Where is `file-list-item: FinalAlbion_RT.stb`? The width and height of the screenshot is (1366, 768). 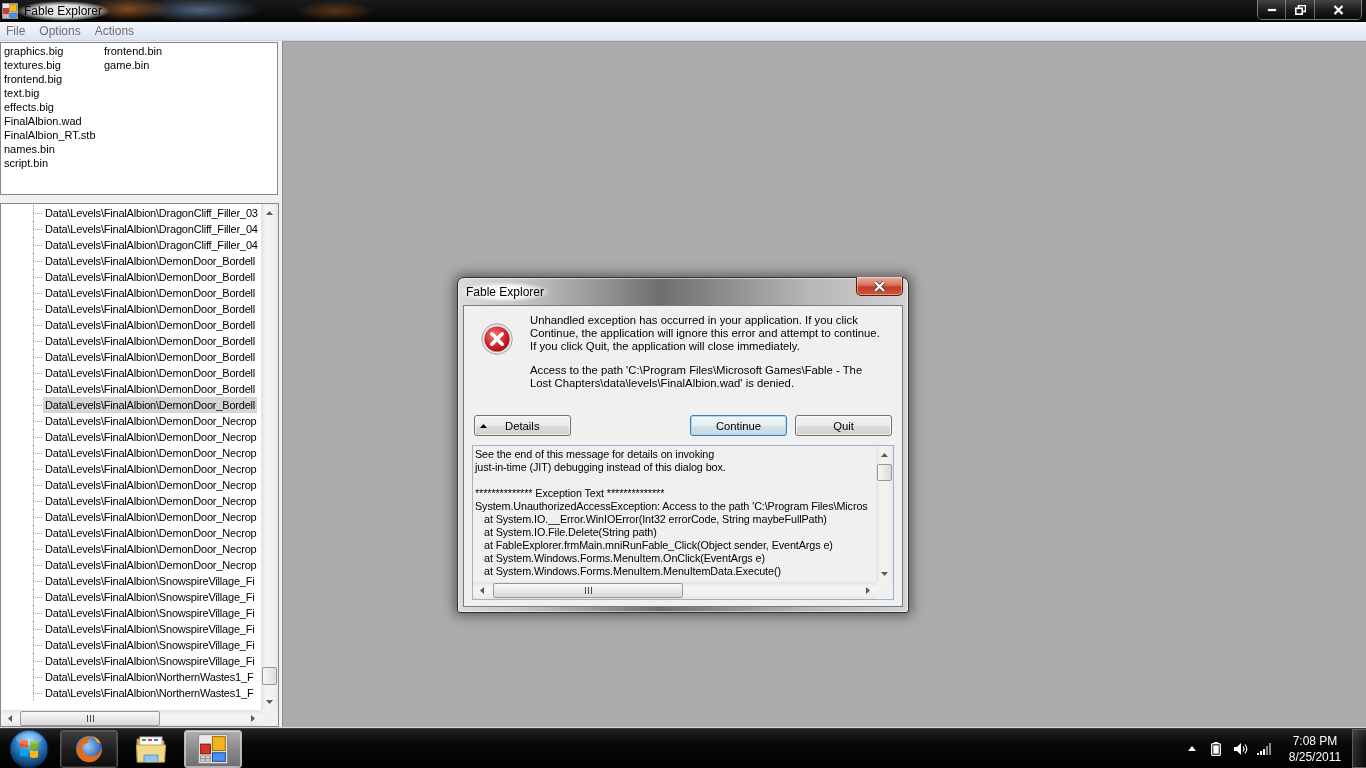
file-list-item: FinalAlbion_RT.stb is located at coordinates (50, 135).